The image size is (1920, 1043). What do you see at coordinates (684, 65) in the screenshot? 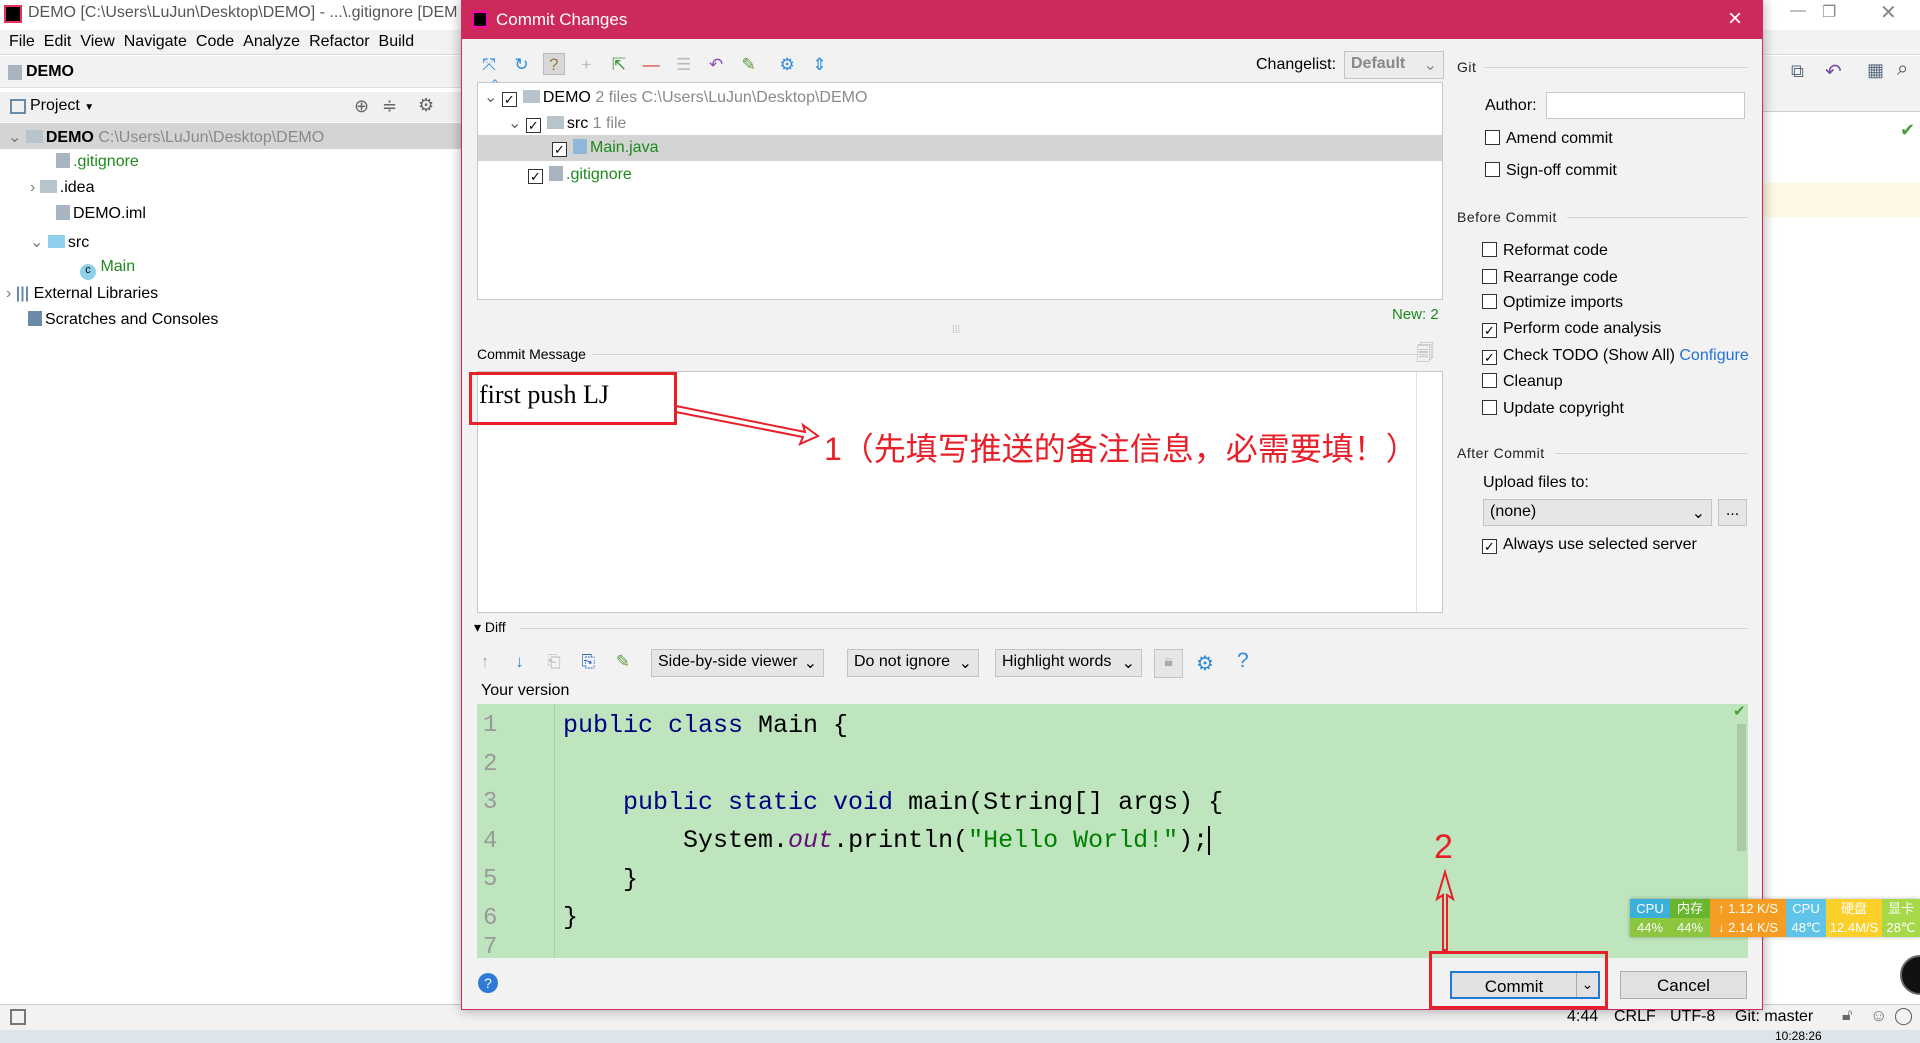
I see `group-icon: ☰` at bounding box center [684, 65].